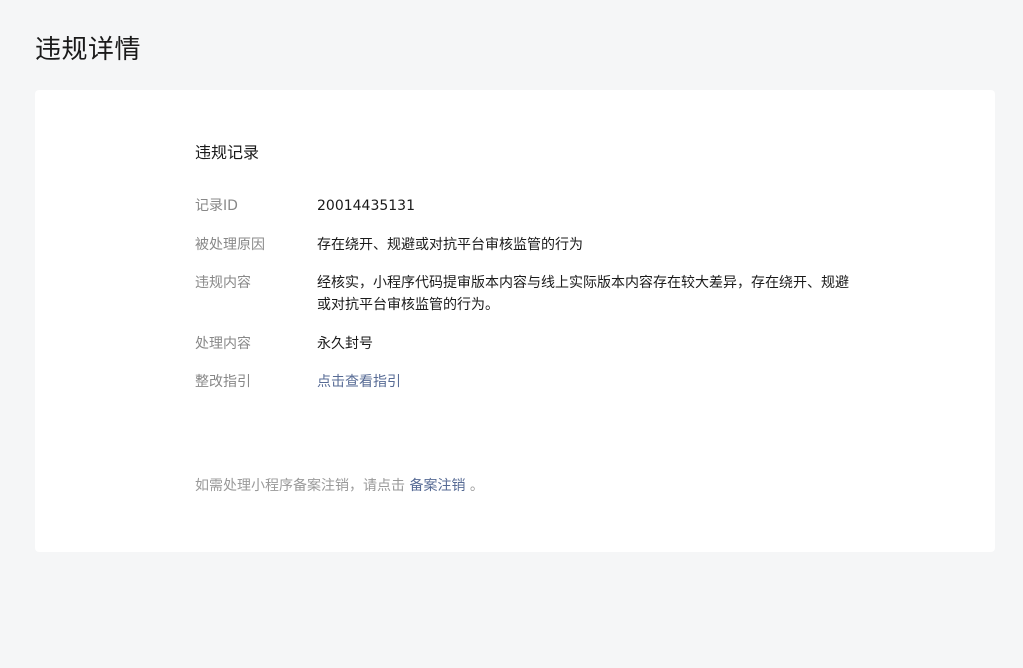 Image resolution: width=1023 pixels, height=668 pixels. I want to click on footer-text-before: 如需处理小程序备案注销，请点击, so click(302, 486).